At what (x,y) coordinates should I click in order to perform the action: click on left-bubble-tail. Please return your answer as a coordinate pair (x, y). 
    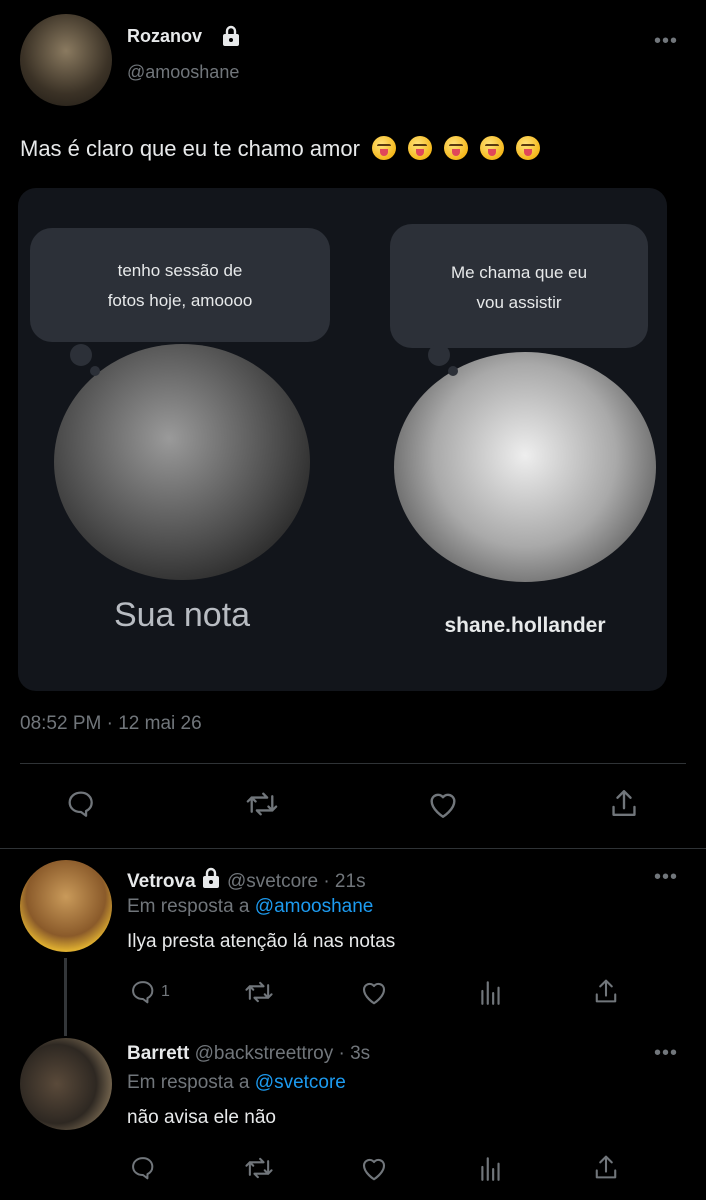
    Looking at the image, I should click on (81, 355).